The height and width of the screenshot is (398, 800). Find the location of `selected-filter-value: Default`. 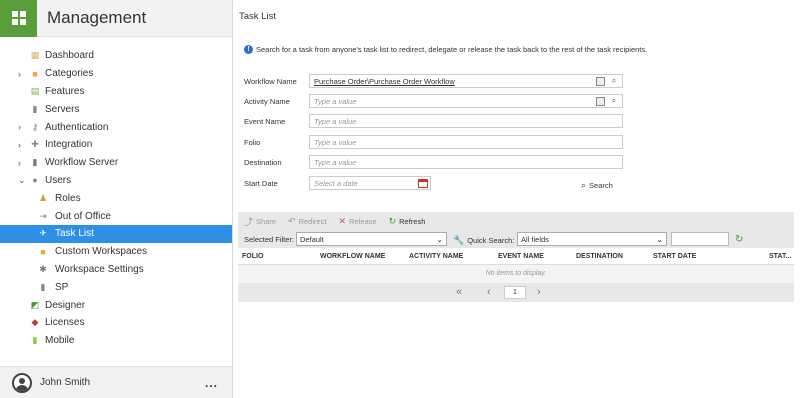

selected-filter-value: Default is located at coordinates (312, 239).